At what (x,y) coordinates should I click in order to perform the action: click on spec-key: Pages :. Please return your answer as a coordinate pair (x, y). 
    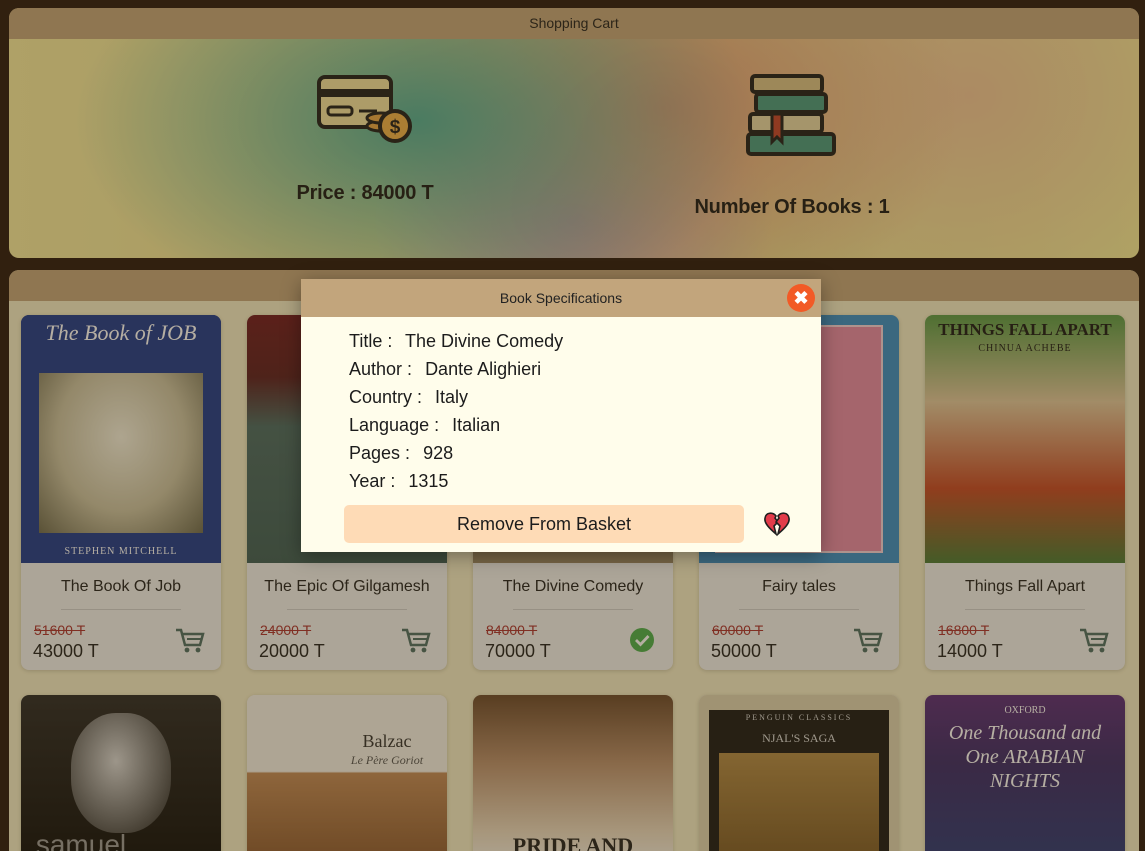
    Looking at the image, I should click on (380, 453).